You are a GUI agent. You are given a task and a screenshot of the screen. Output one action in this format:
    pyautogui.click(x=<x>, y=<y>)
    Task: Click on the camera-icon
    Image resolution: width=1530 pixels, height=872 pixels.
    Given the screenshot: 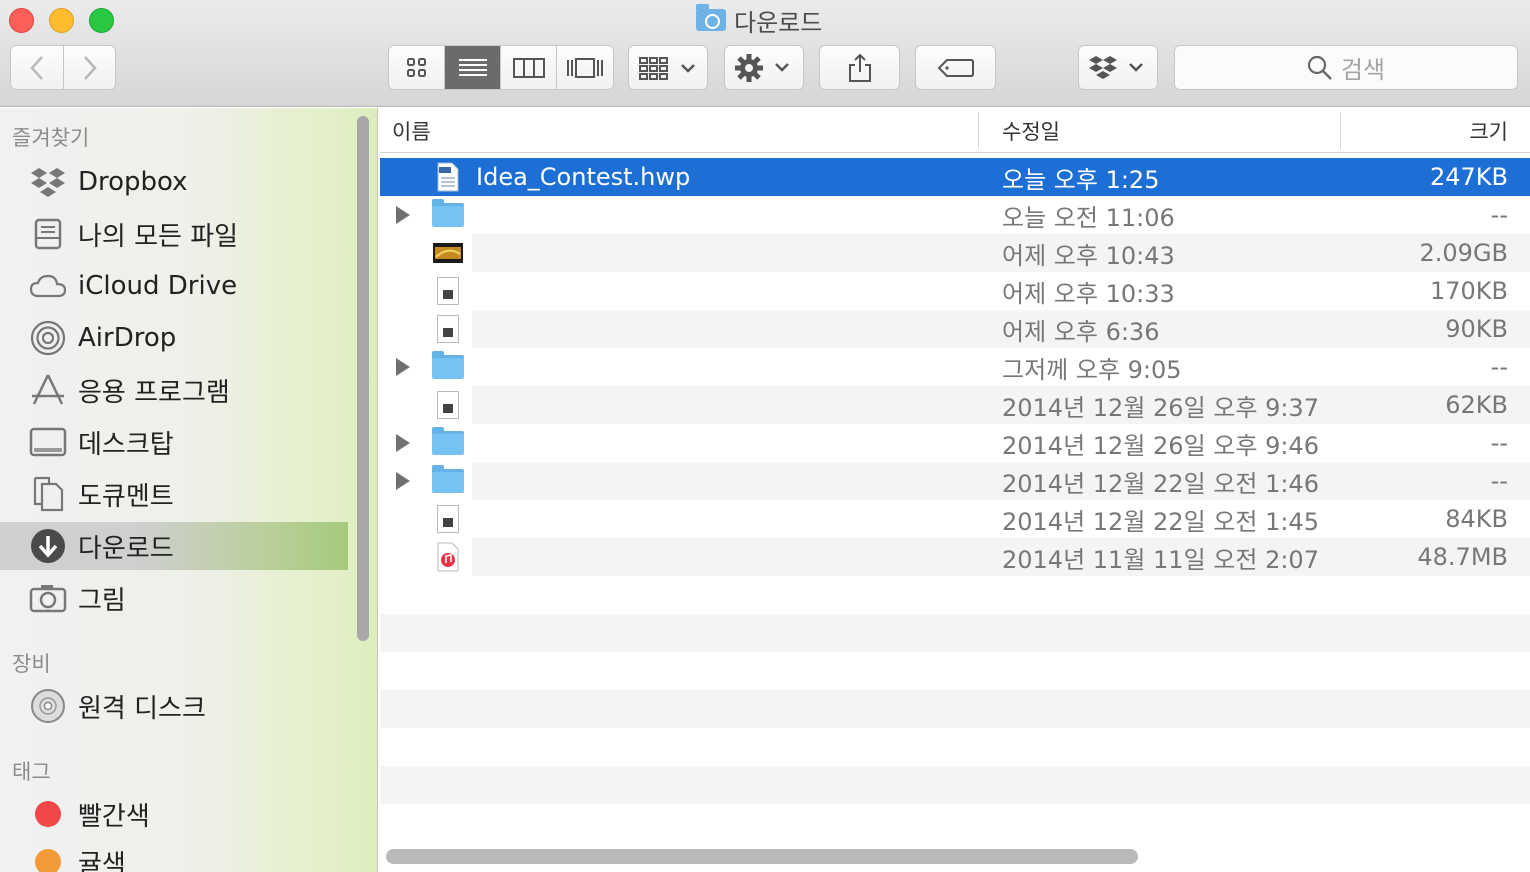 What is the action you would take?
    pyautogui.click(x=48, y=598)
    